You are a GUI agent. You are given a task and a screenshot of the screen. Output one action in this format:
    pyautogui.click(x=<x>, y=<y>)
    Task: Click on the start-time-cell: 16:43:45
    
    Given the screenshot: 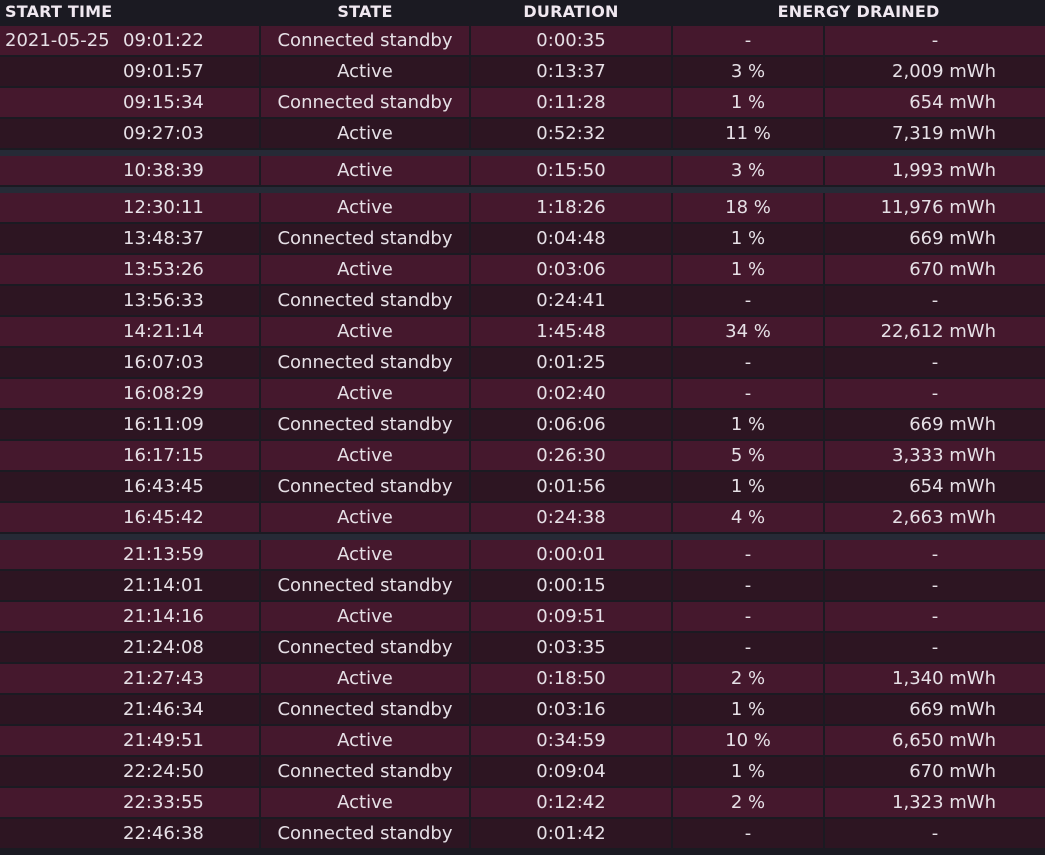 What is the action you would take?
    pyautogui.click(x=130, y=487)
    